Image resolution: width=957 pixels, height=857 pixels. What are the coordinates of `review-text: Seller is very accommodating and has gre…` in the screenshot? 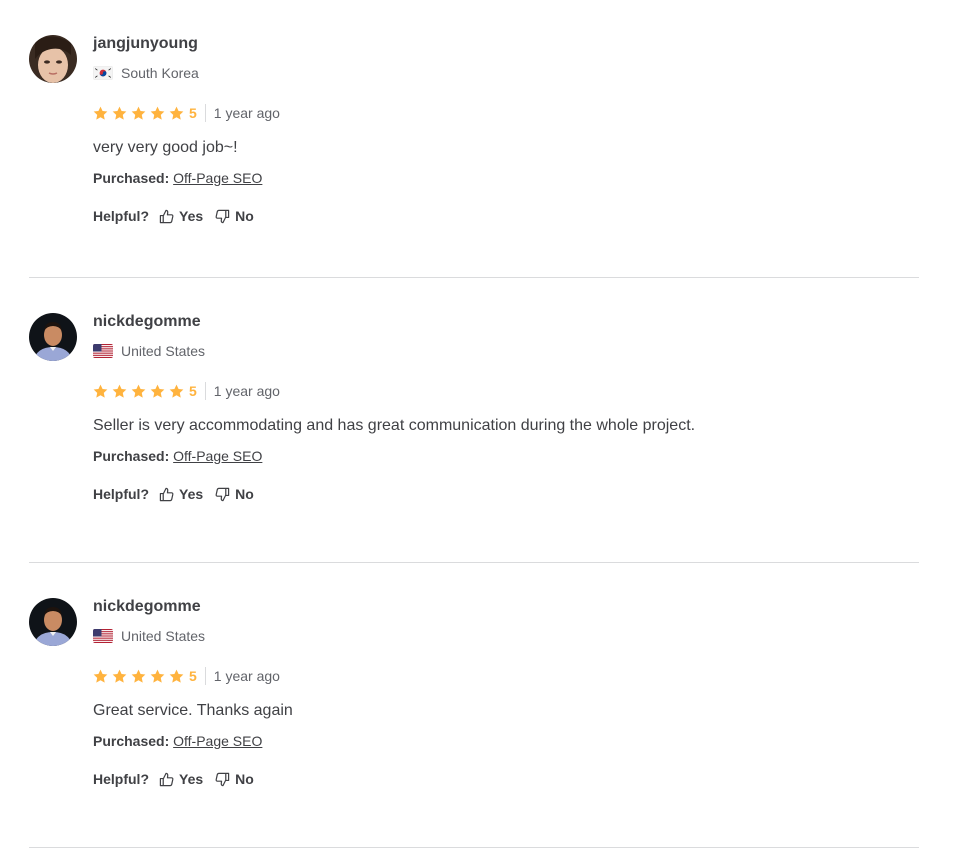 It's located at (394, 425).